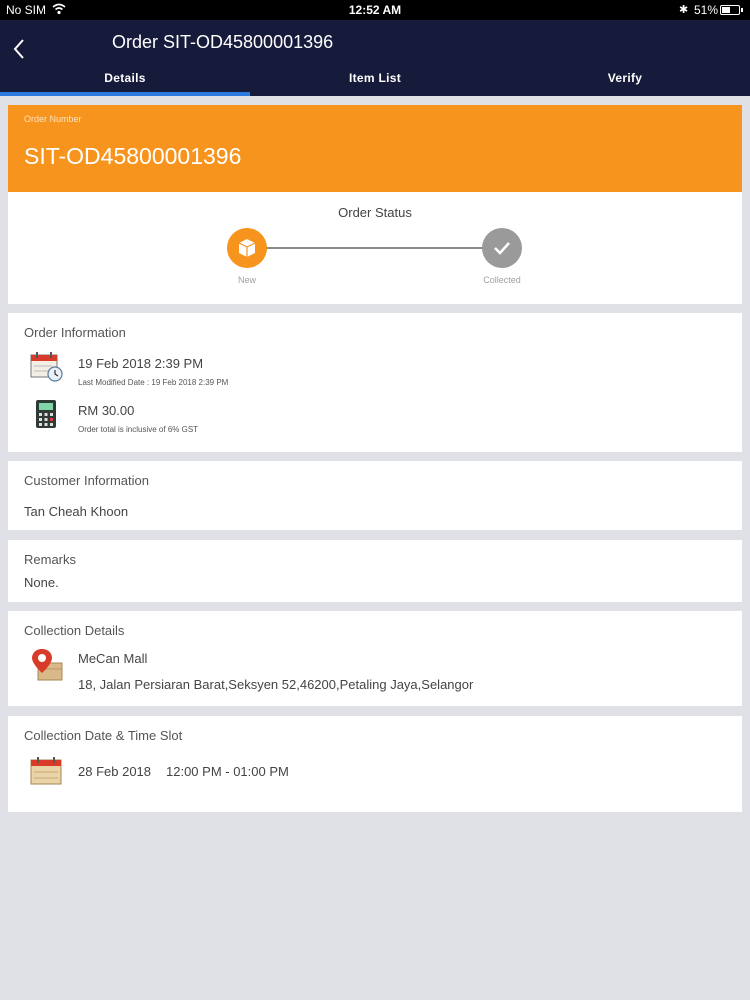  I want to click on status-bar: No SIM 12:52 AM ✱ 51%, so click(375, 10).